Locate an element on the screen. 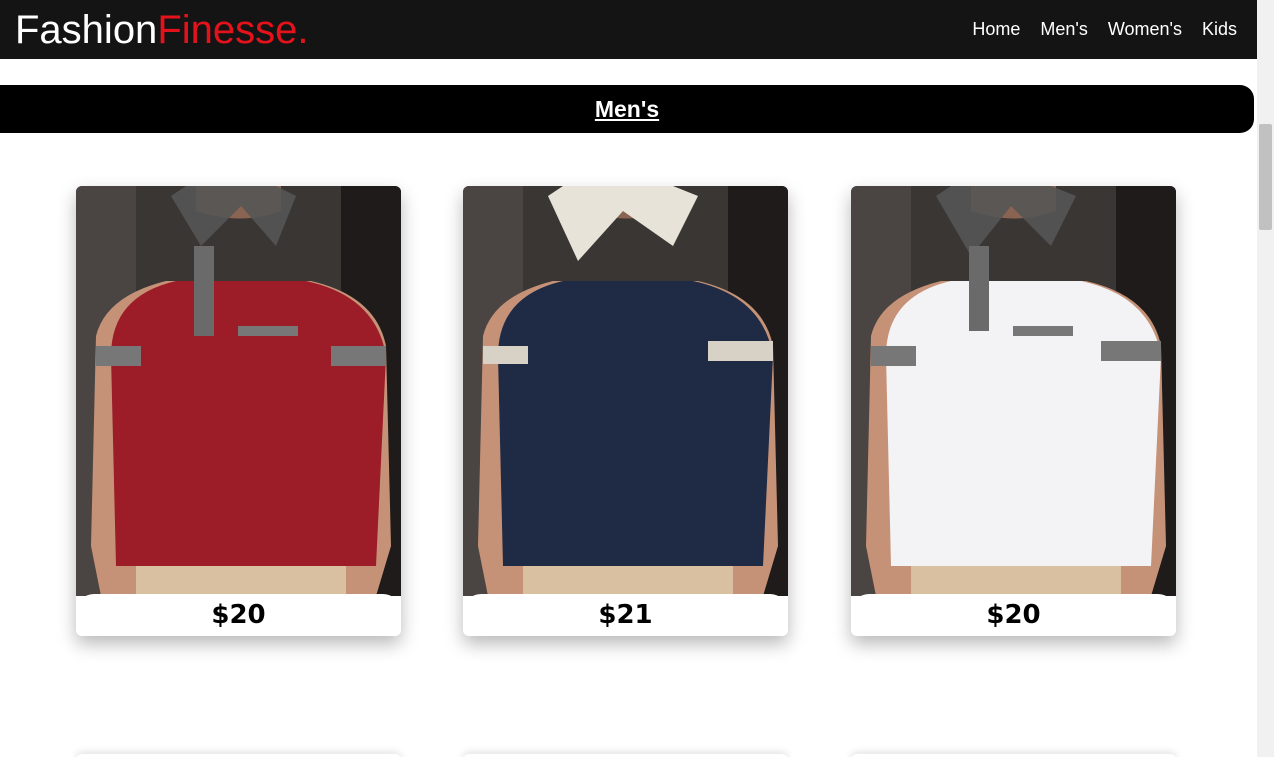 The width and height of the screenshot is (1274, 757). scrollbar-track is located at coordinates (1265, 378).